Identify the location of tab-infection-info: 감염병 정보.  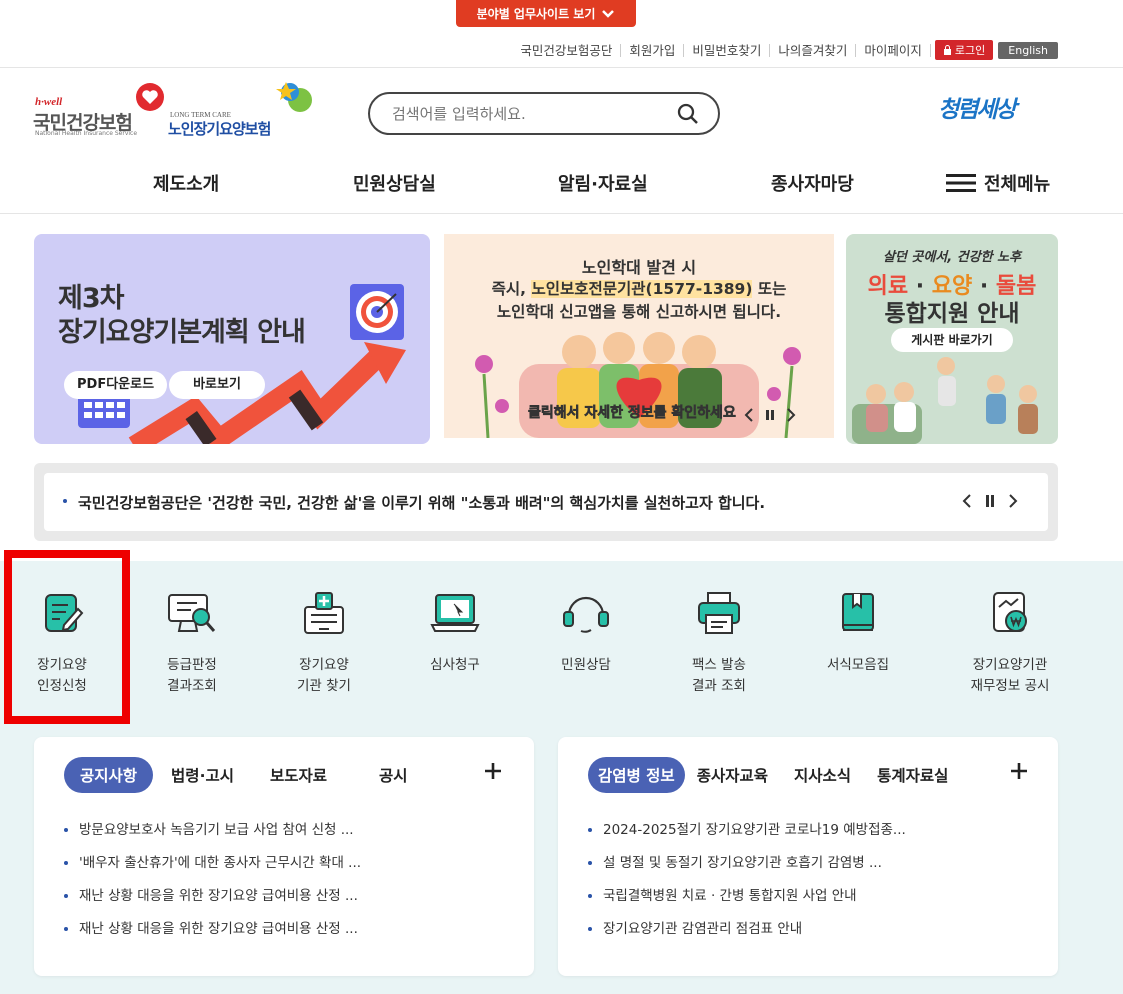
(636, 775).